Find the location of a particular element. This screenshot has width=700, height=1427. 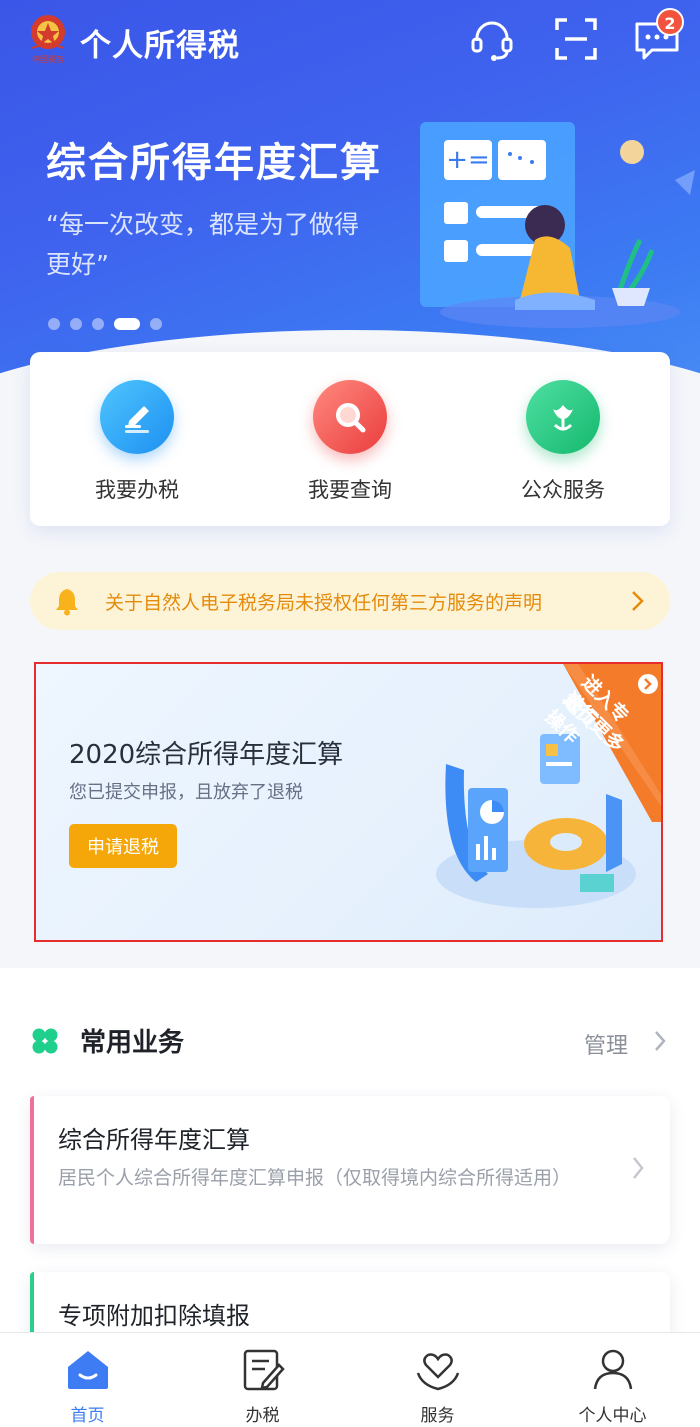

nav-profile: 个人中心 is located at coordinates (612, 1380).